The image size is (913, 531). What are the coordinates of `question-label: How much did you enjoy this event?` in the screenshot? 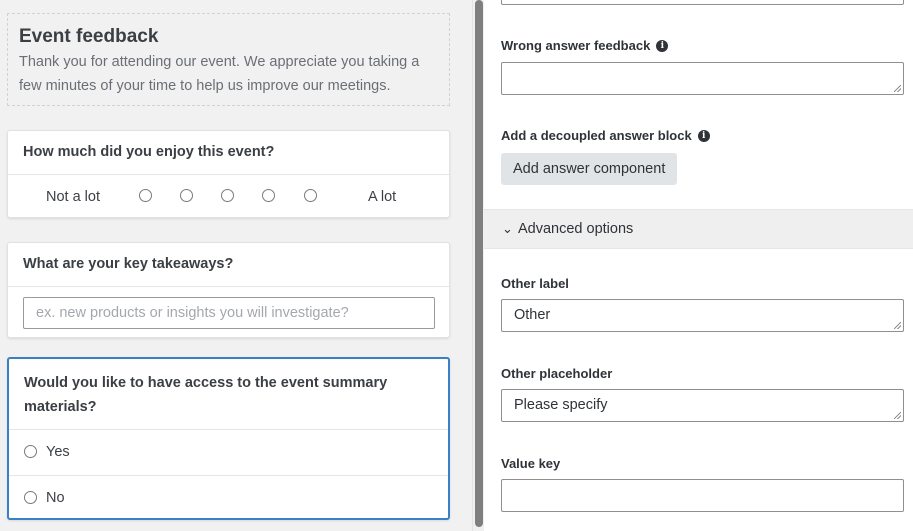 It's located at (149, 152).